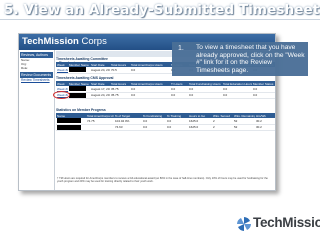  Describe the element at coordinates (100, 127) in the screenshot. I see `stat-cell` at that location.